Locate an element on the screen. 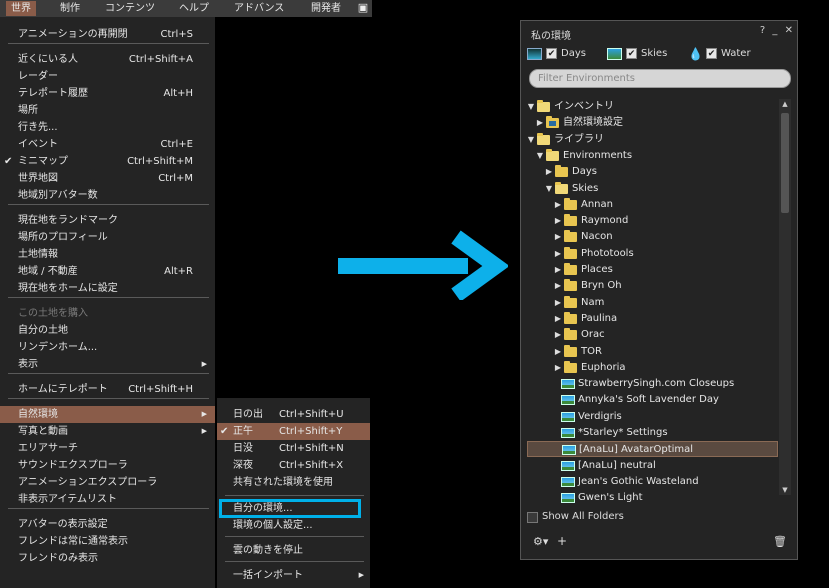  menu-item-animation-explorer: アニメーションエクスプローラ is located at coordinates (107, 482).